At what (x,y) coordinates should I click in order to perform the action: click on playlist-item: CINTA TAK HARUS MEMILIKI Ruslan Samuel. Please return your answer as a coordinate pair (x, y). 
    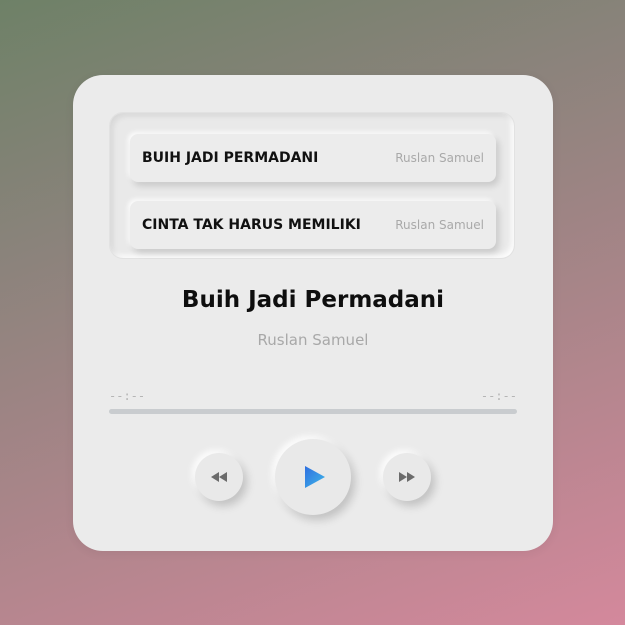
    Looking at the image, I should click on (313, 225).